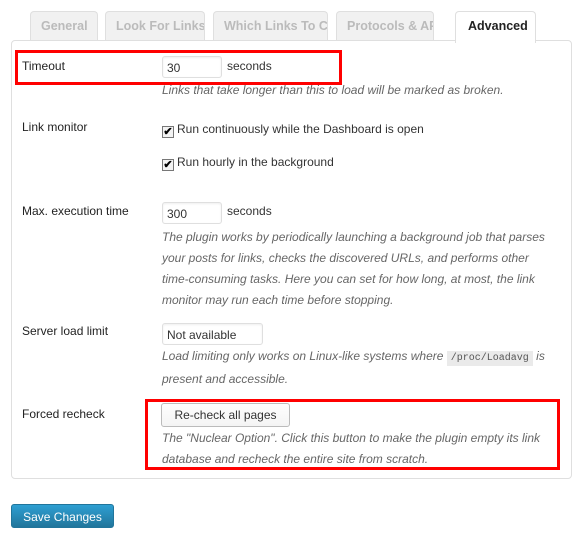  Describe the element at coordinates (225, 415) in the screenshot. I see `recheck-all-pages-button: Re-check all pages` at that location.